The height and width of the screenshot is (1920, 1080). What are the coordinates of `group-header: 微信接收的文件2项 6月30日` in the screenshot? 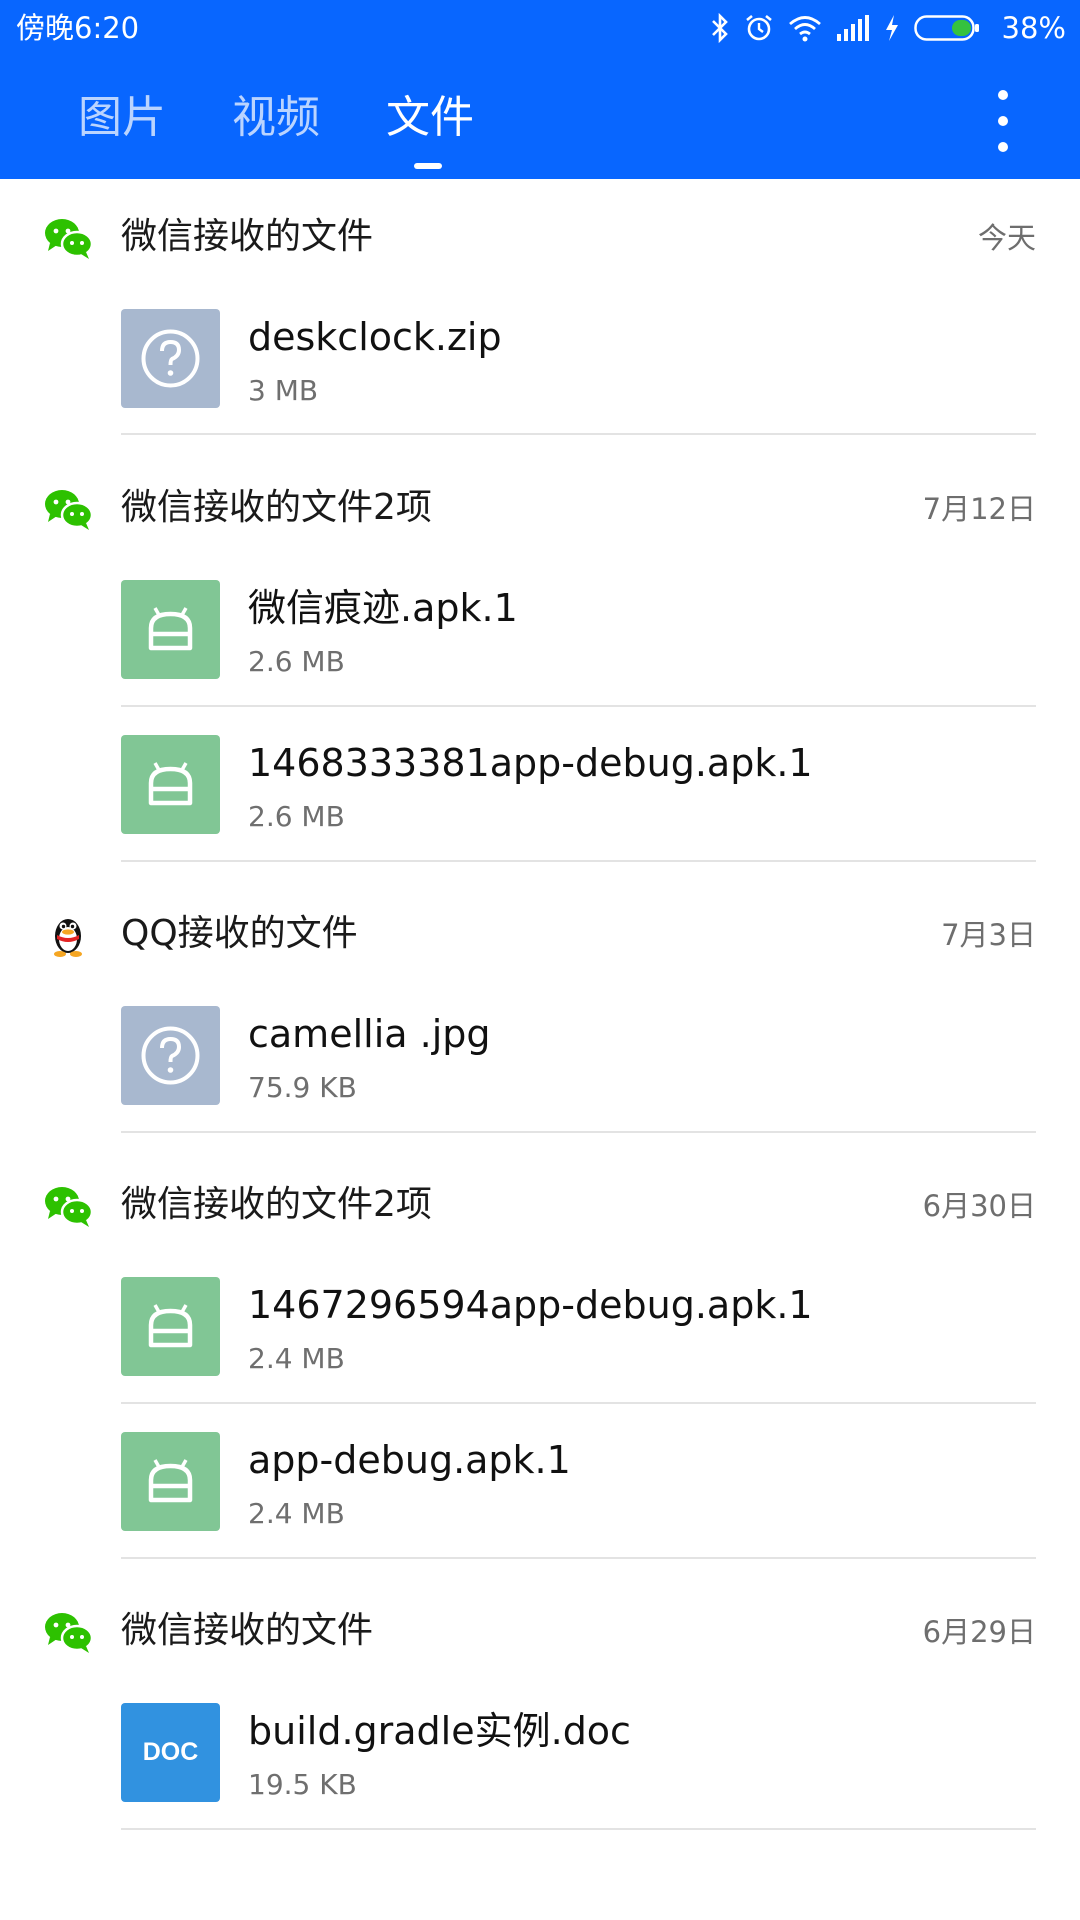 It's located at (540, 1206).